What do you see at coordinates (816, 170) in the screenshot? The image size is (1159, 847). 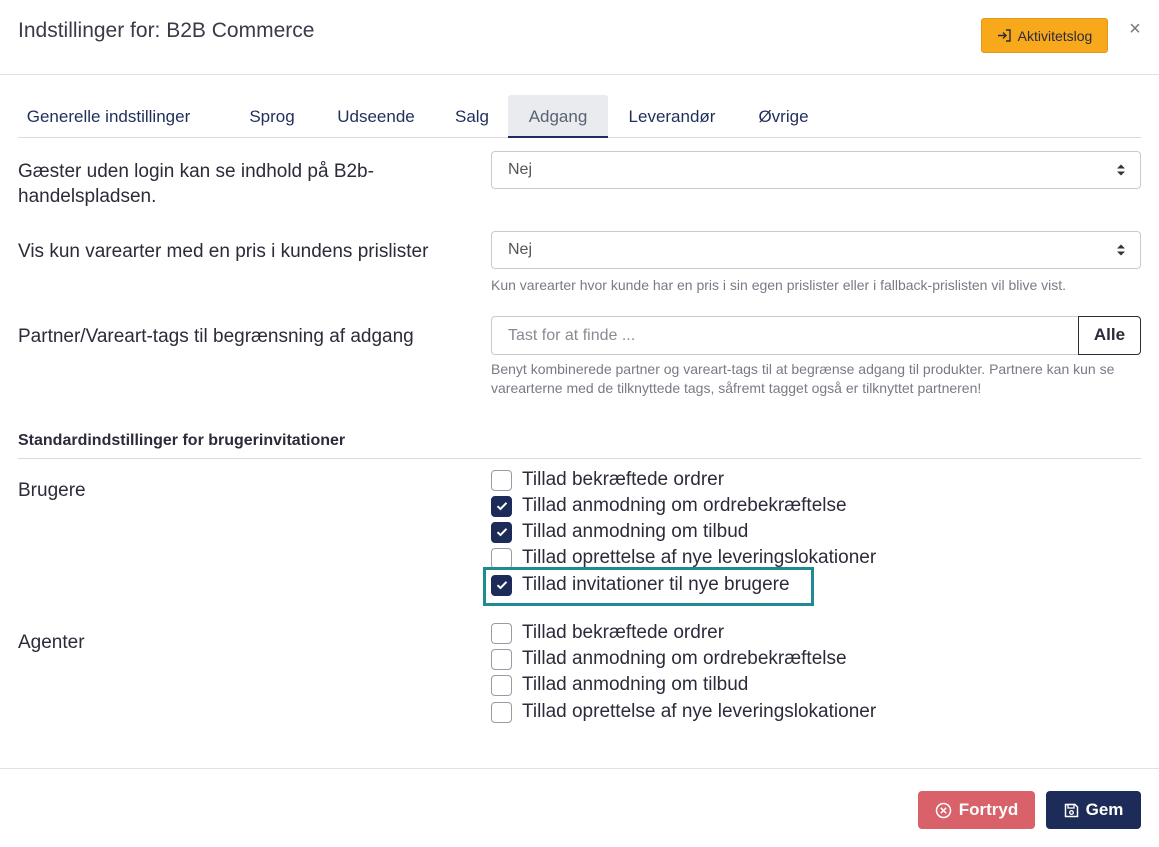 I see `guests-select: Nej` at bounding box center [816, 170].